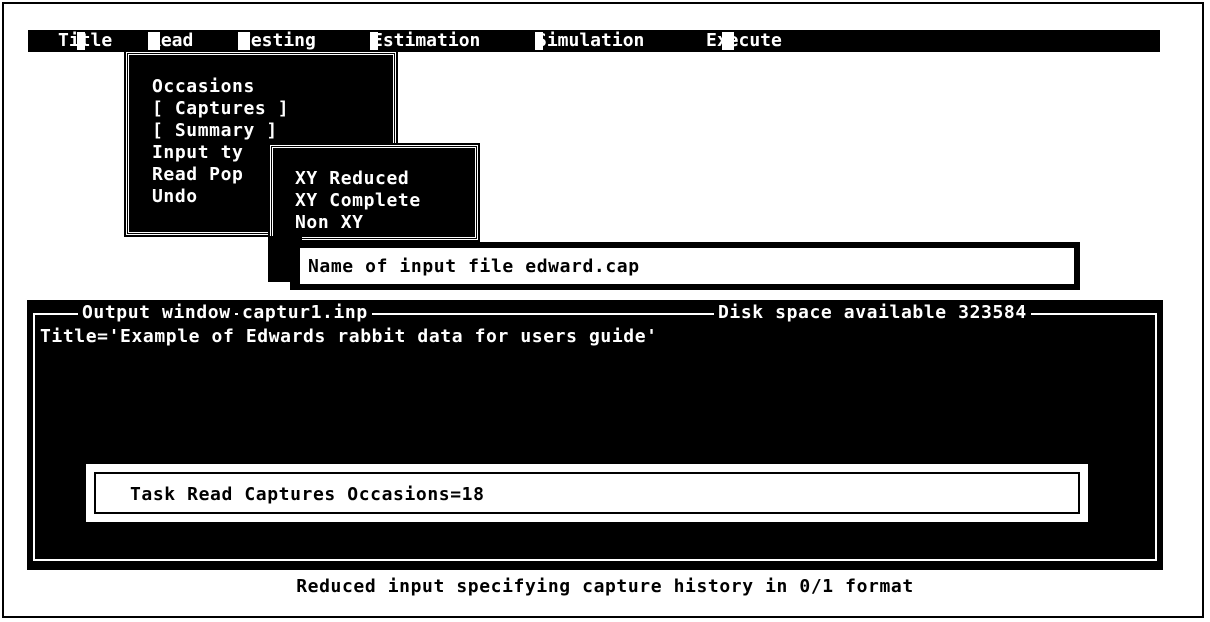 The width and height of the screenshot is (1210, 622). I want to click on submenu-non-xy: Non XY, so click(329, 223).